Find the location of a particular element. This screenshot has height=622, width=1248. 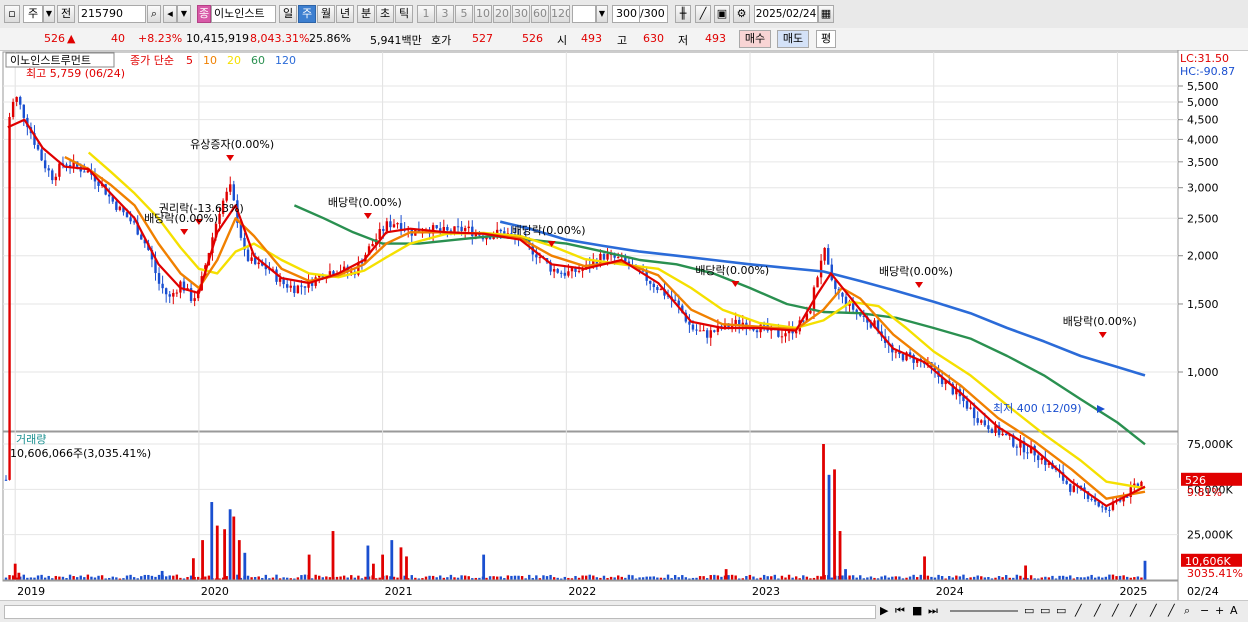

minute-30: 30 is located at coordinates (521, 14).